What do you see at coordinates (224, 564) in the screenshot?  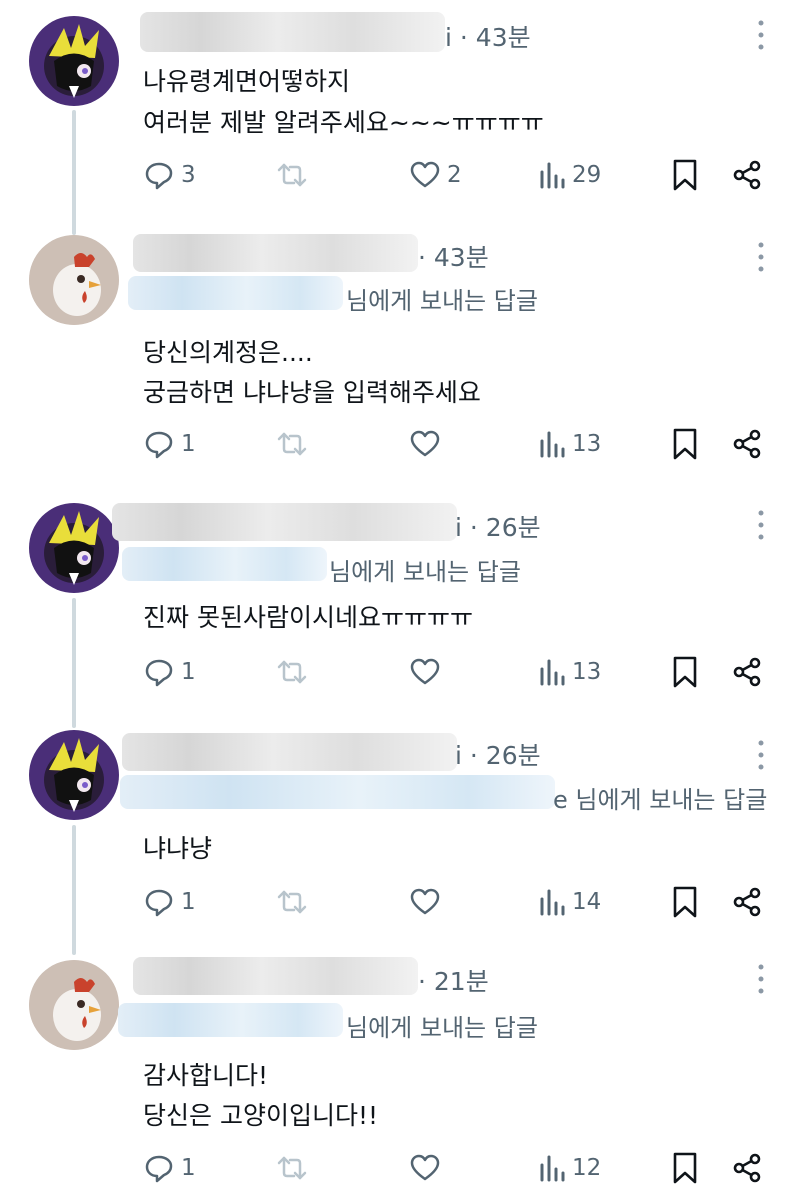 I see `reply-target-redacted` at bounding box center [224, 564].